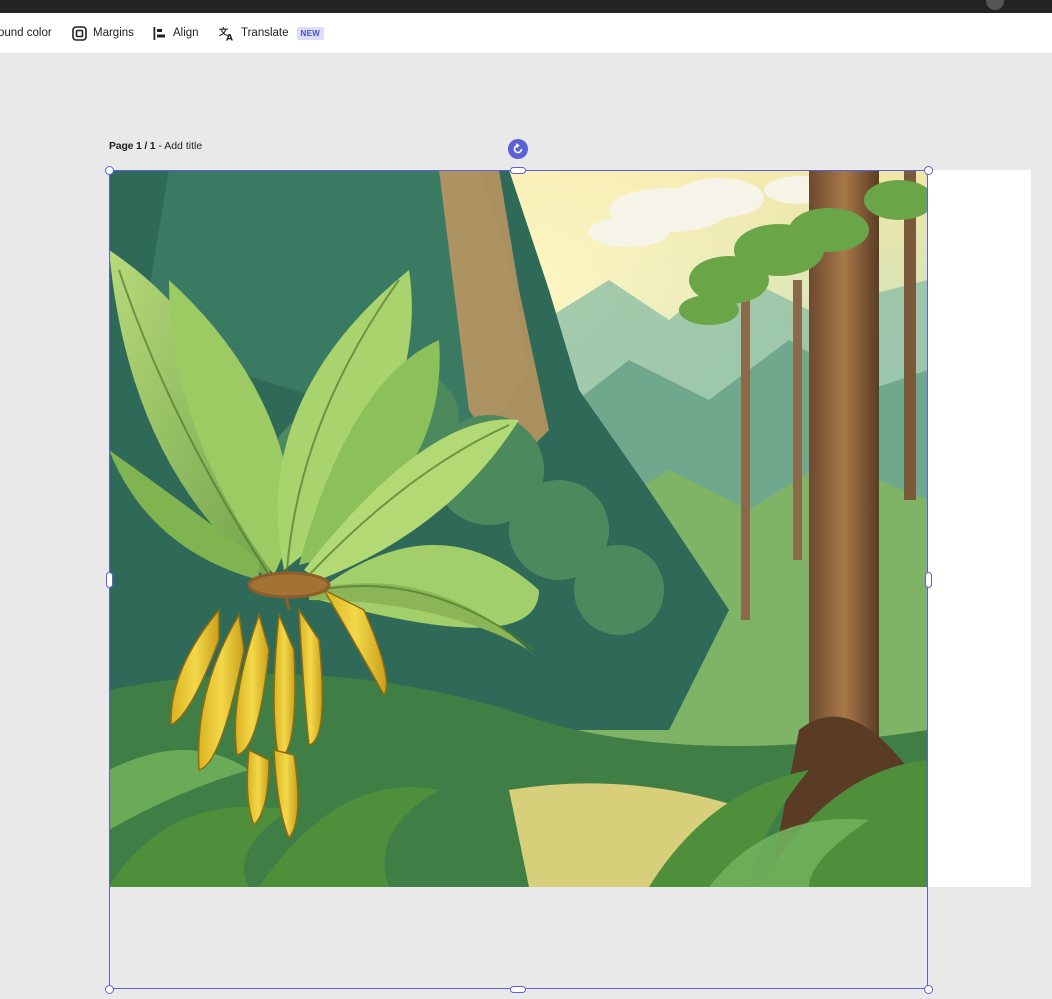  I want to click on resize-handle-right, so click(928, 579).